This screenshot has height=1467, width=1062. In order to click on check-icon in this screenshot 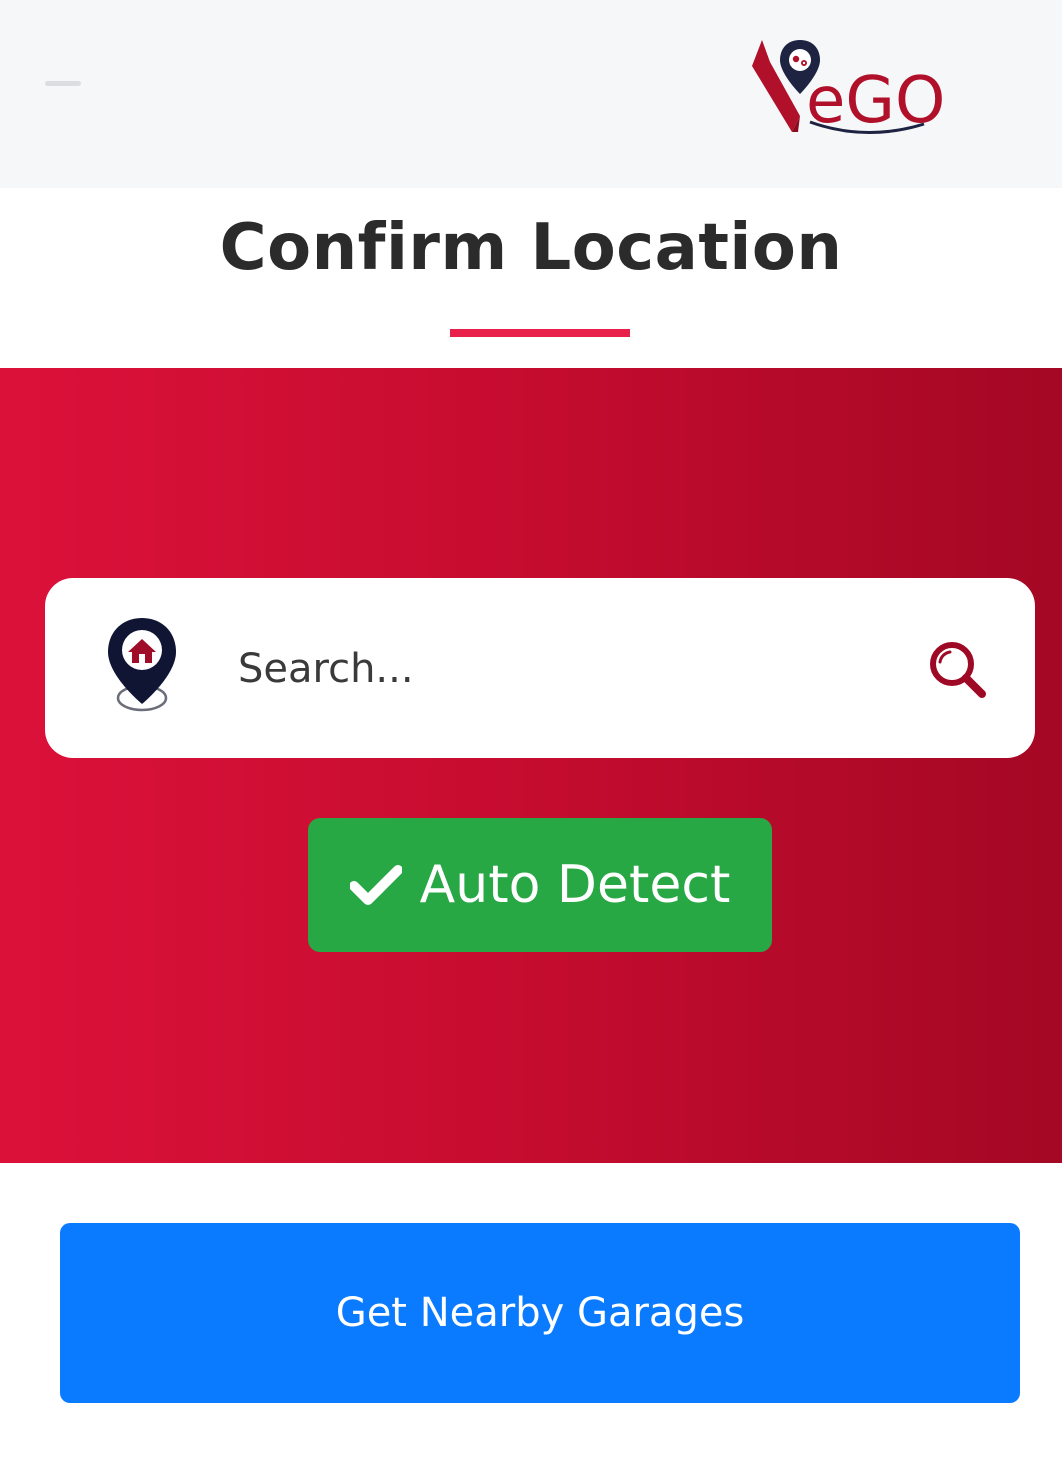, I will do `click(375, 885)`.